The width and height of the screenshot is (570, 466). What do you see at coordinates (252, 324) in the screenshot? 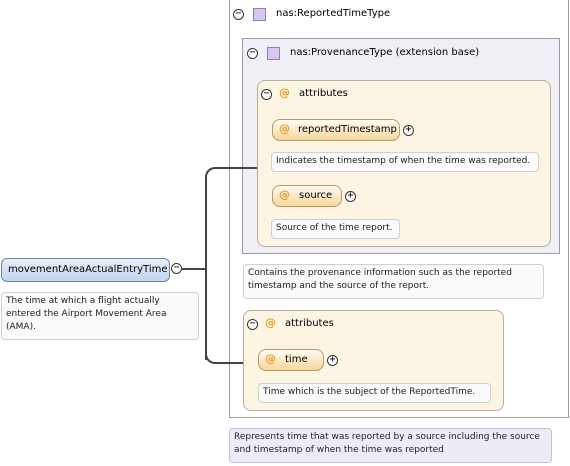
I see `collapse-own-attributes-icon: −` at bounding box center [252, 324].